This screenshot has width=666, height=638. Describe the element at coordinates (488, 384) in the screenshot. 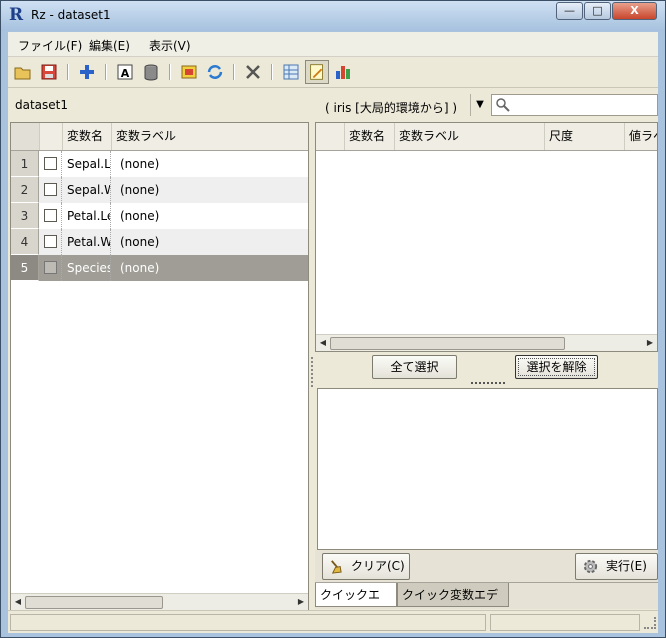

I see `horizontal-splitter` at that location.